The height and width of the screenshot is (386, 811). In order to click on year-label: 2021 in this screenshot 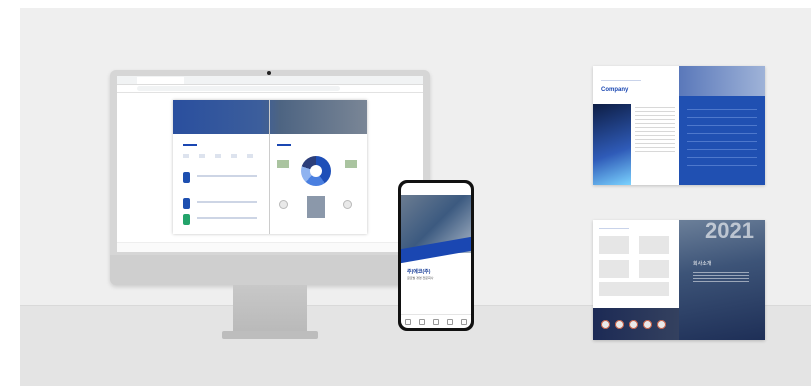, I will do `click(729, 231)`.